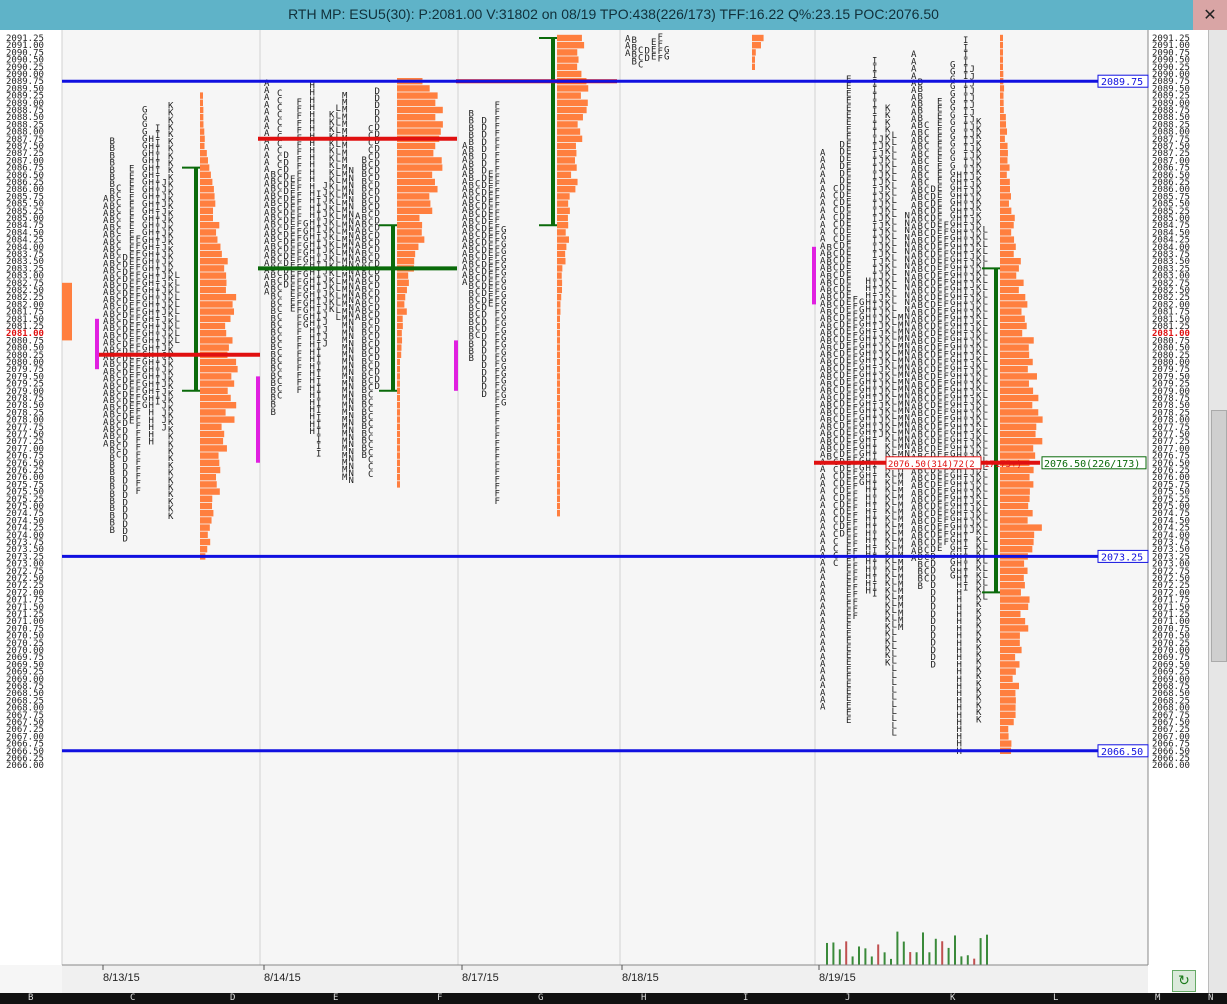 The image size is (1227, 1004). What do you see at coordinates (1055, 998) in the screenshot?
I see `column-letter: L` at bounding box center [1055, 998].